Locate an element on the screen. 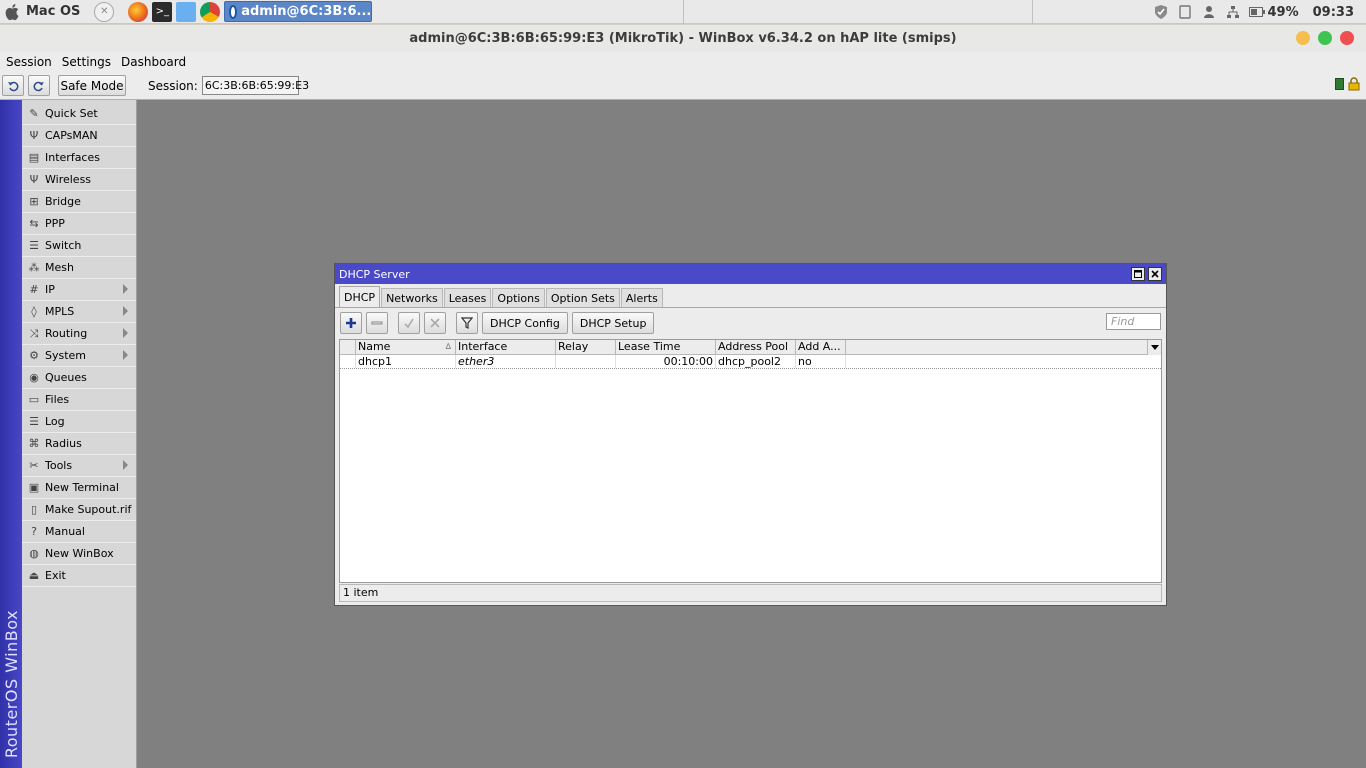 This screenshot has width=1366, height=768. remove-button is located at coordinates (377, 323).